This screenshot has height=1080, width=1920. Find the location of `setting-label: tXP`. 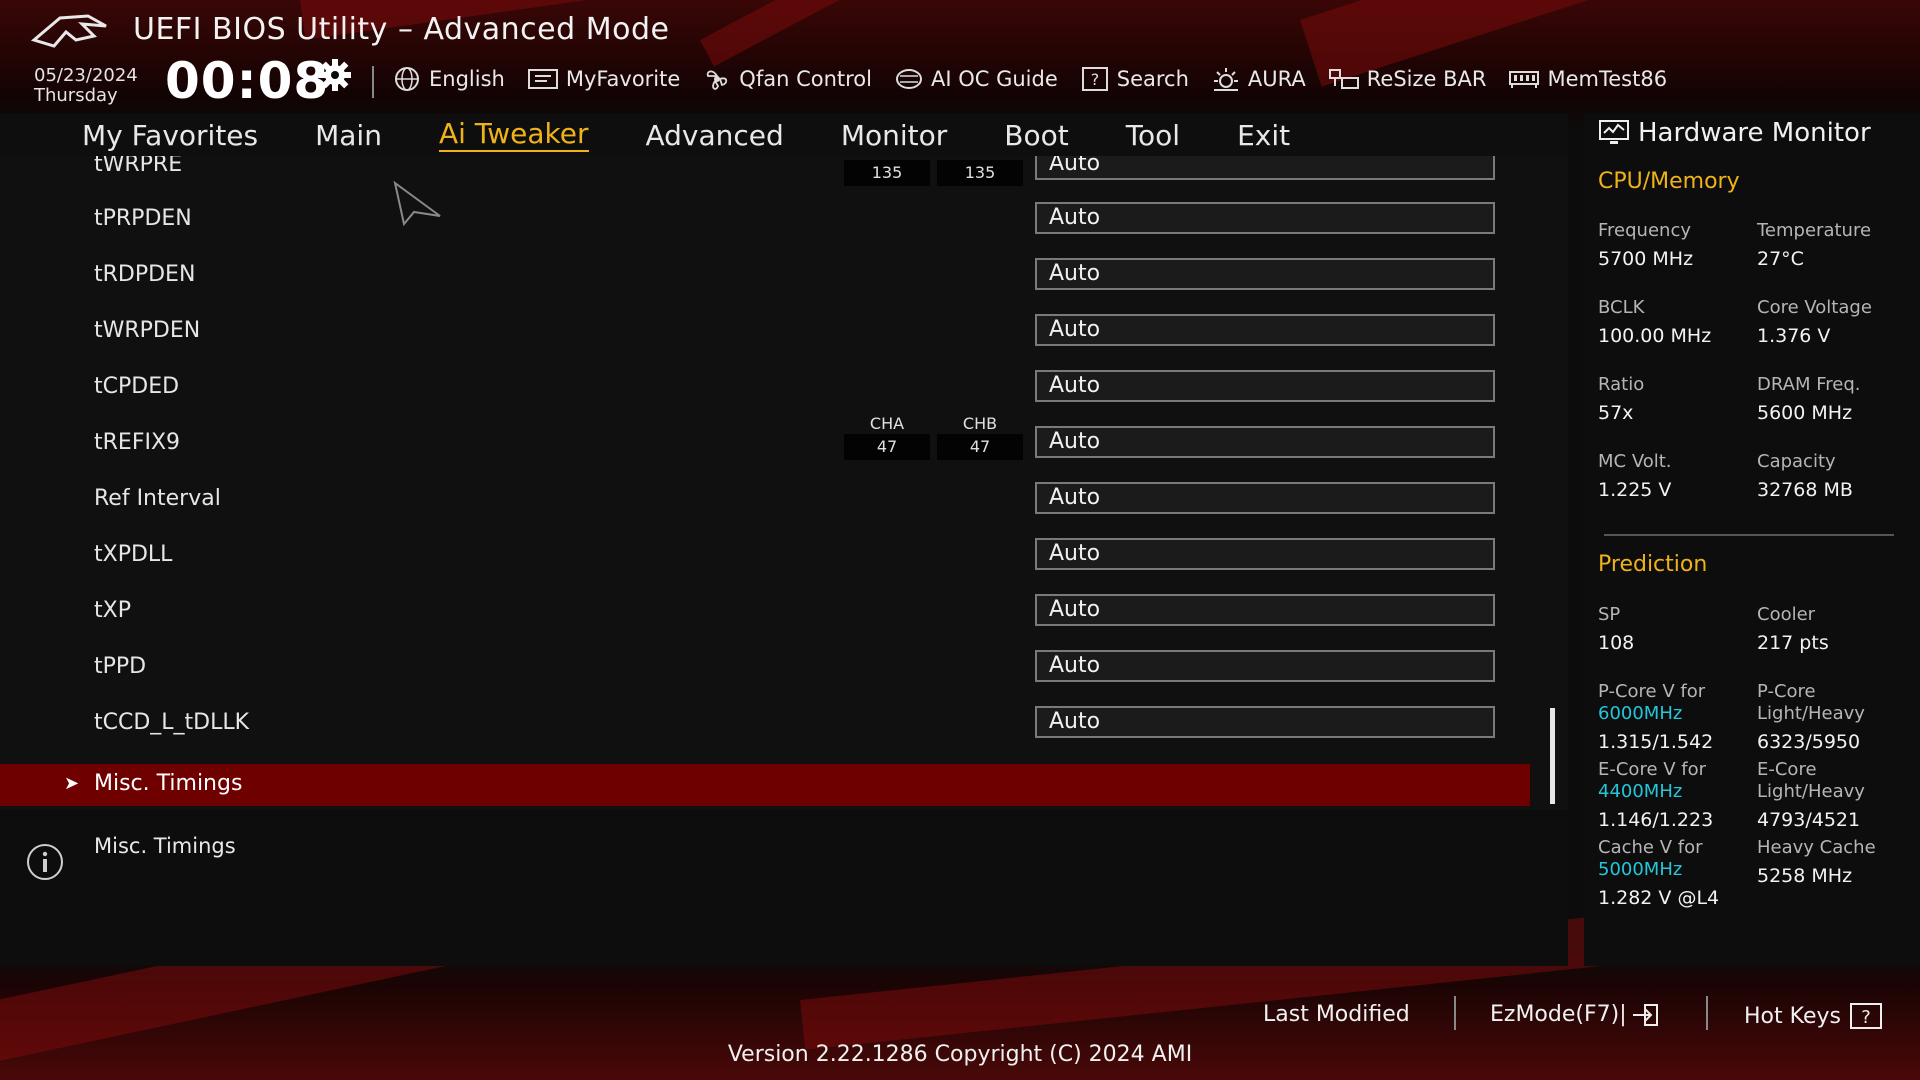

setting-label: tXP is located at coordinates (112, 610).